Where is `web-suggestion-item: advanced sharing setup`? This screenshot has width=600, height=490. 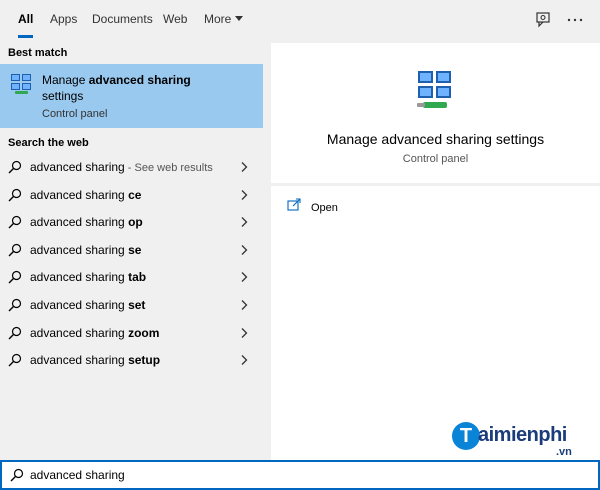
web-suggestion-item: advanced sharing setup is located at coordinates (131, 360).